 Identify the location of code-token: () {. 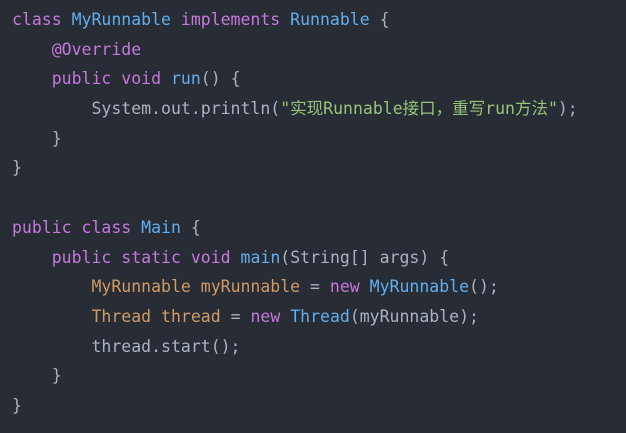
(220, 79).